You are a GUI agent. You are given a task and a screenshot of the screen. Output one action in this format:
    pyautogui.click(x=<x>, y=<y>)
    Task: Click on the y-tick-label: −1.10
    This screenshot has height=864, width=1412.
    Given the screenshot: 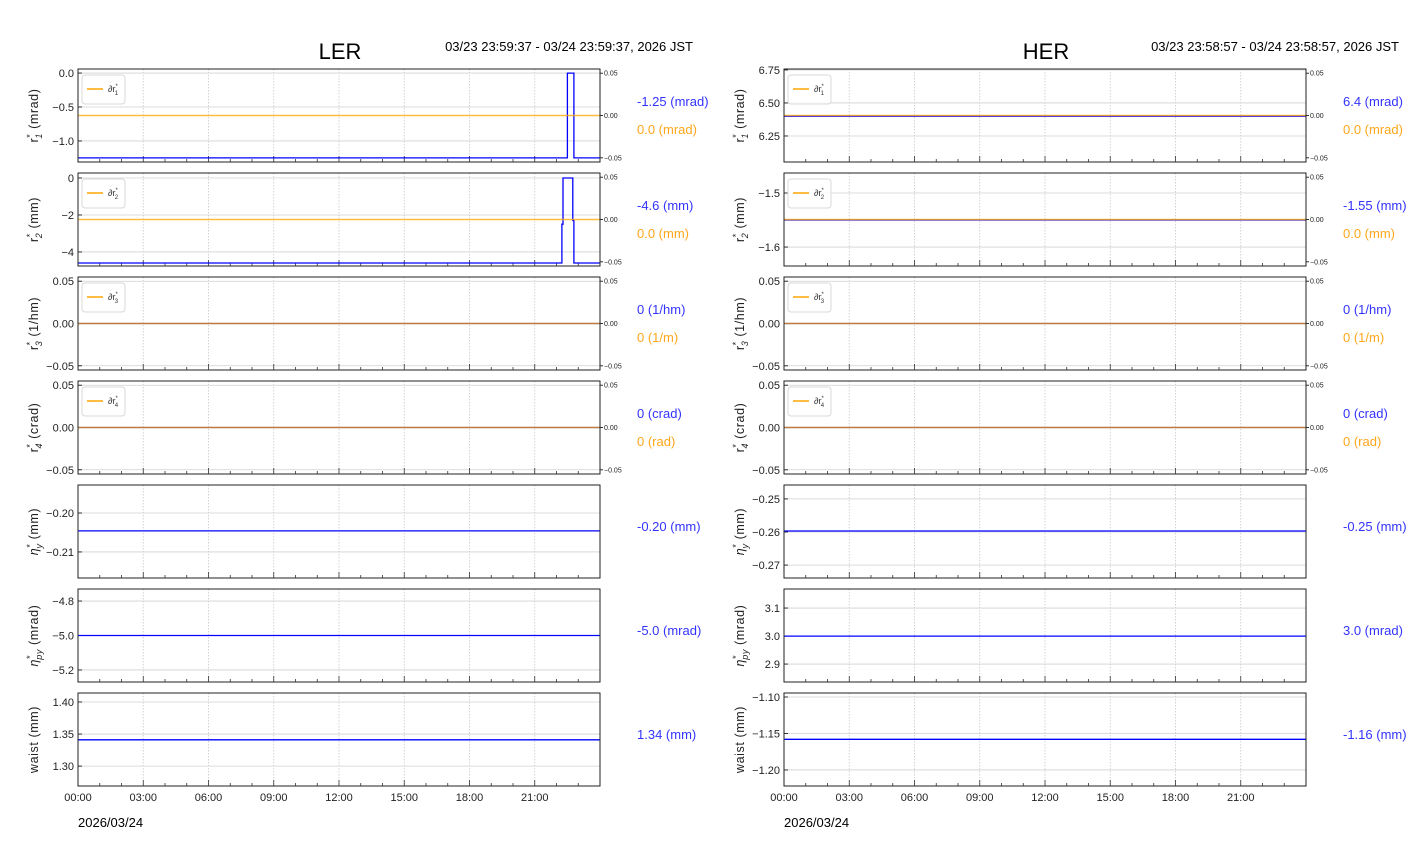 What is the action you would take?
    pyautogui.click(x=766, y=698)
    